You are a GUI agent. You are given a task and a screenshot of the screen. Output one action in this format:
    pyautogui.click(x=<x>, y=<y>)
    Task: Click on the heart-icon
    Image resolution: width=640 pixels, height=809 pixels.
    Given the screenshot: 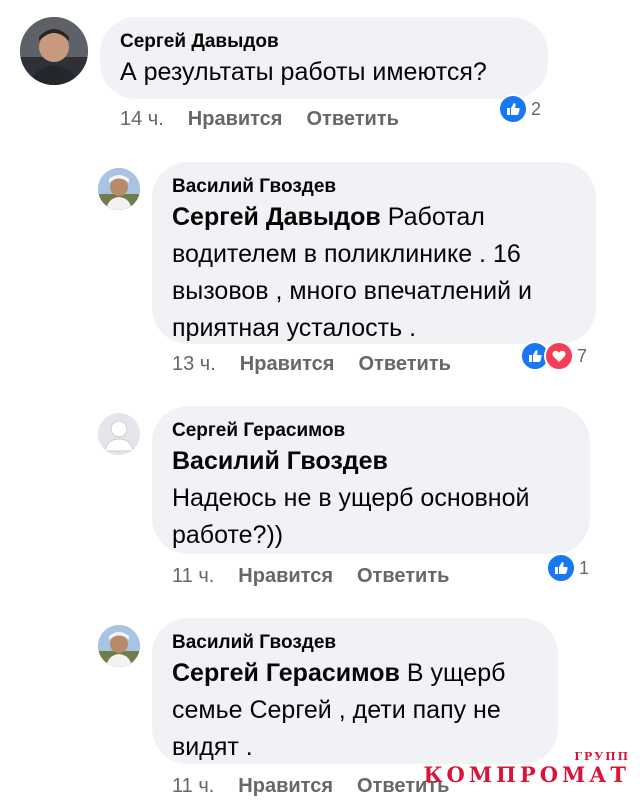 What is the action you would take?
    pyautogui.click(x=559, y=356)
    